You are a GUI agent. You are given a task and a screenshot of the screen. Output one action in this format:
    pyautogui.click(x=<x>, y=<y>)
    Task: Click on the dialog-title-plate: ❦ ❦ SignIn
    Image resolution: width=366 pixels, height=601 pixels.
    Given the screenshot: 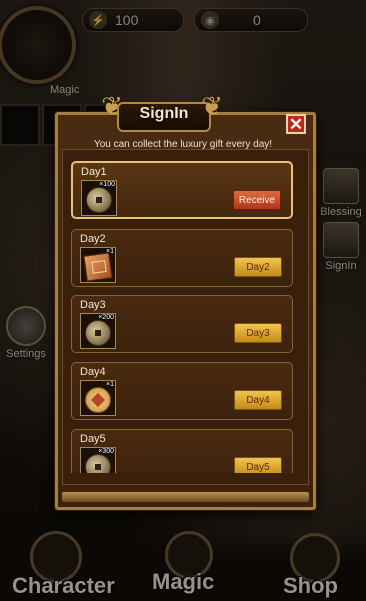 What is the action you would take?
    pyautogui.click(x=162, y=112)
    